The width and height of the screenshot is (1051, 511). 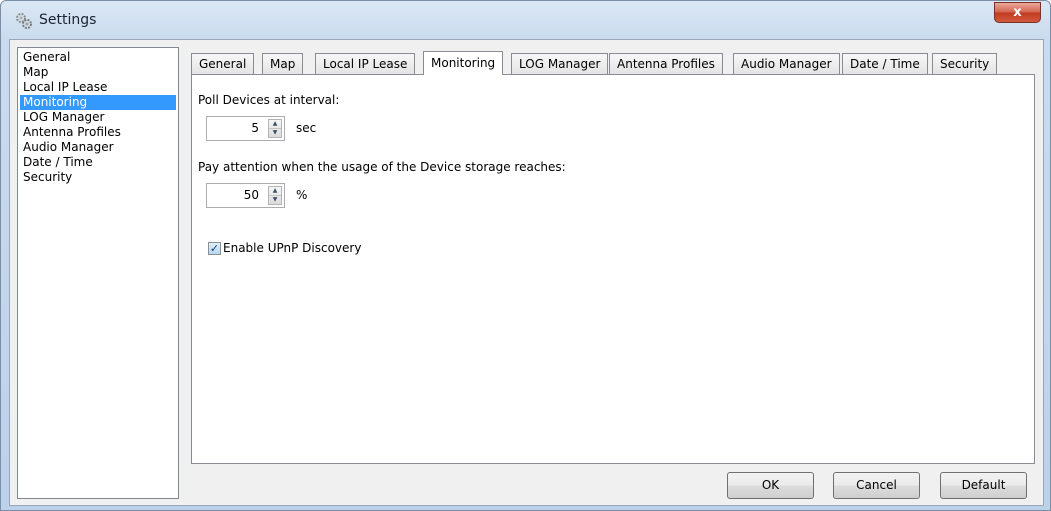 I want to click on close-button: x, so click(x=1017, y=12).